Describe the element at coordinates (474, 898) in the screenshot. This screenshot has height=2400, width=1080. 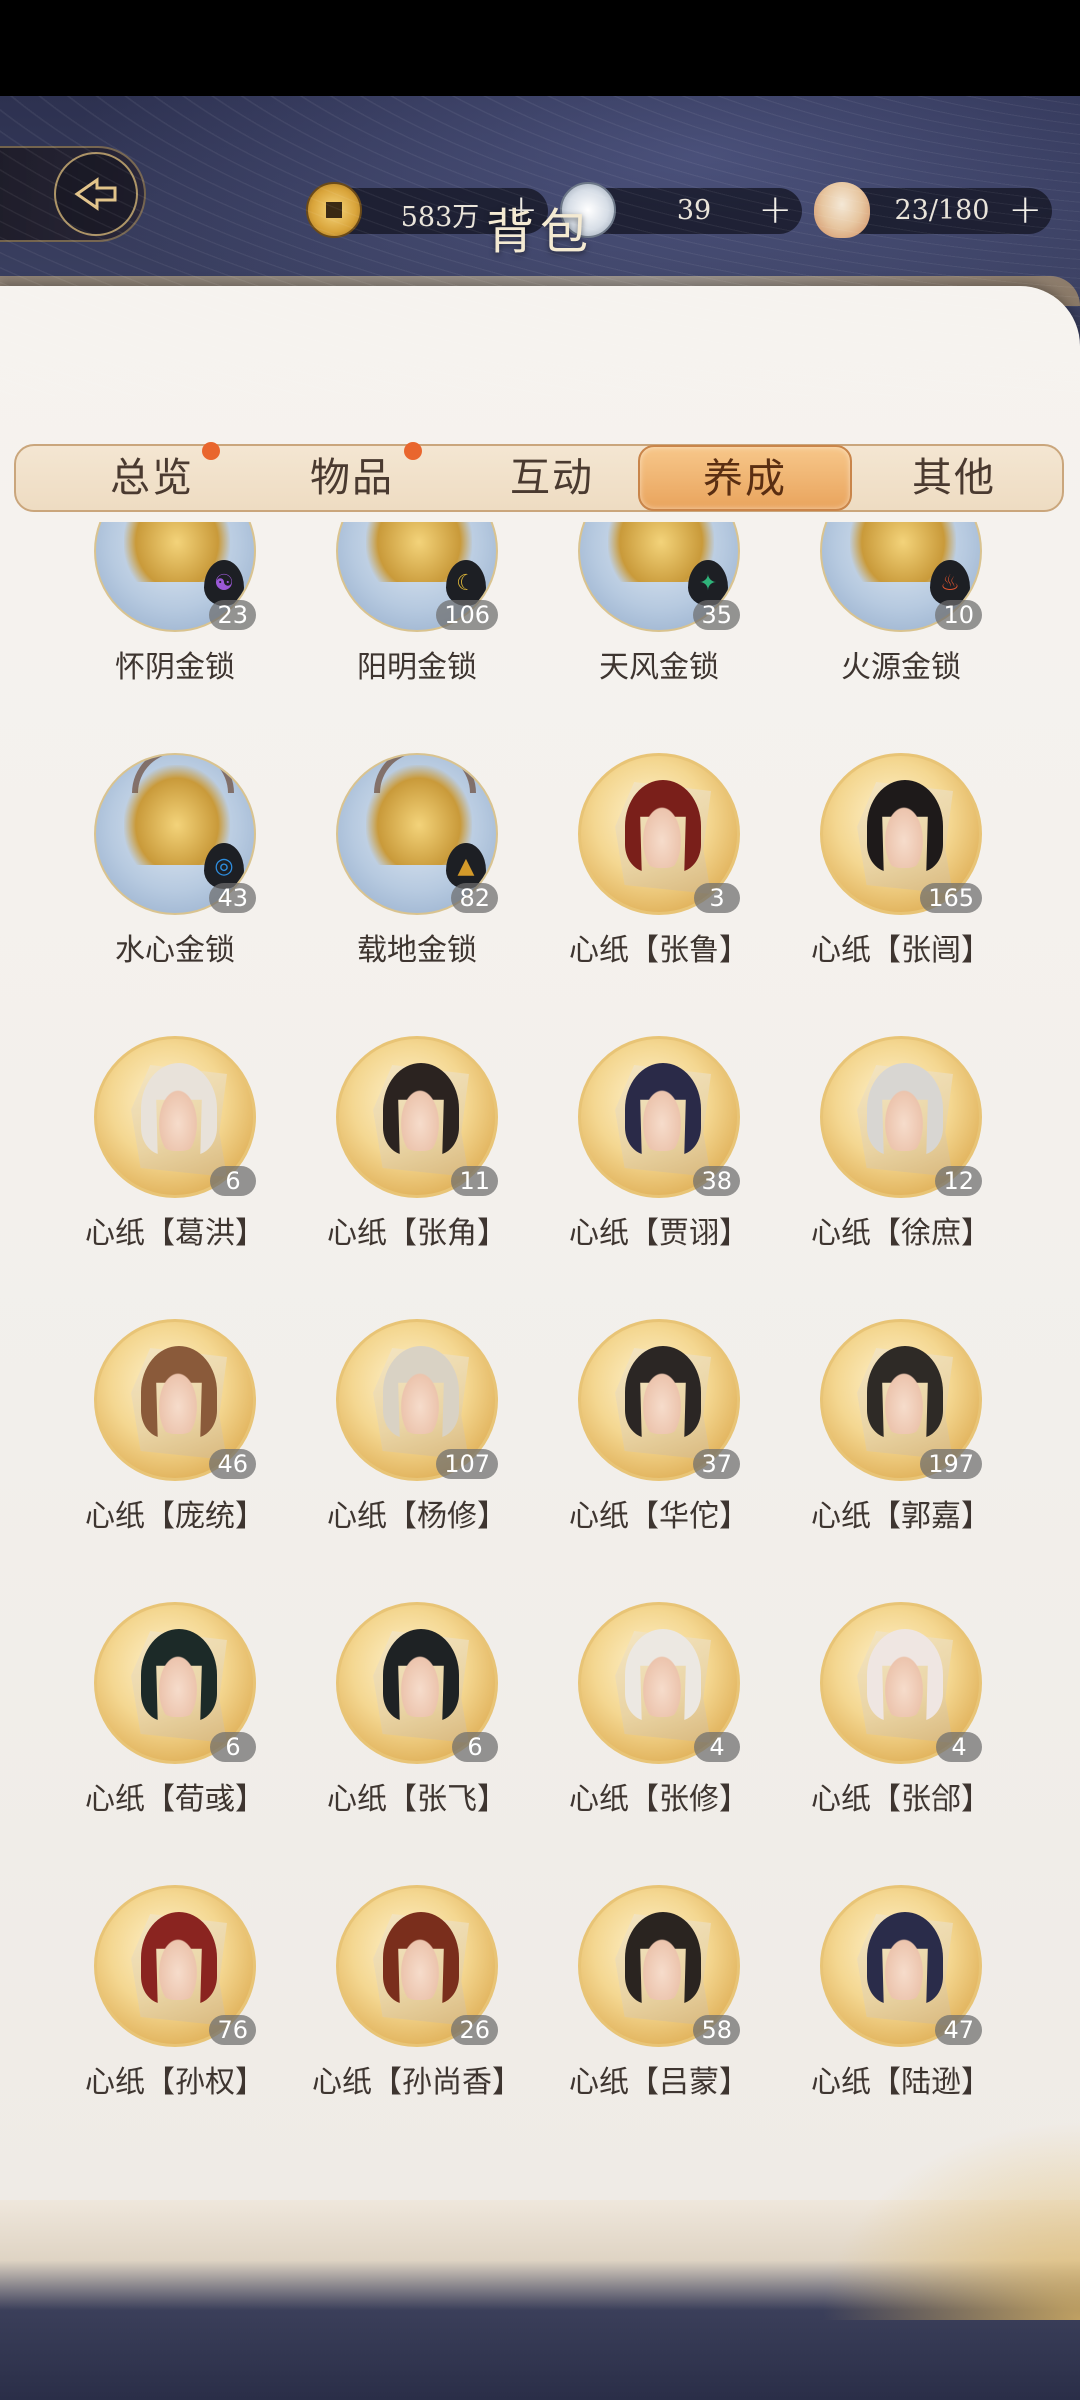
I see `item-count-badge: 82` at that location.